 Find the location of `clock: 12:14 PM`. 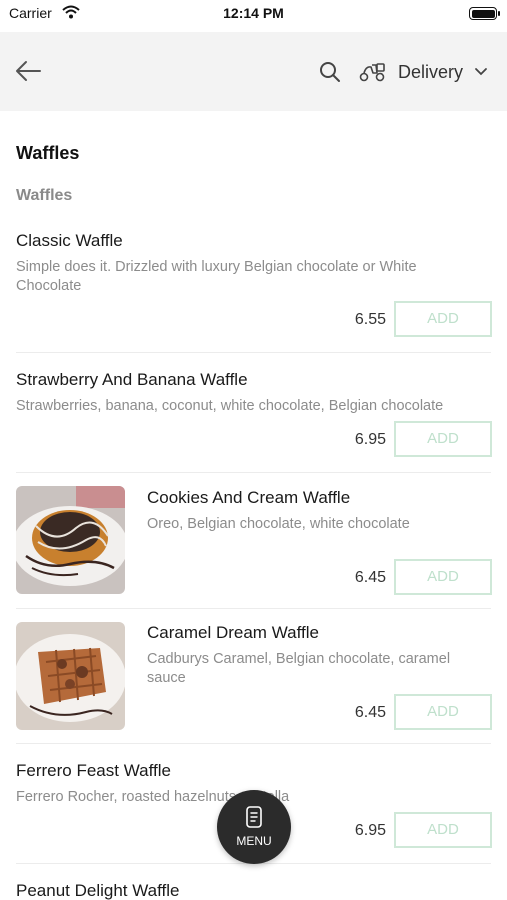

clock: 12:14 PM is located at coordinates (253, 13).